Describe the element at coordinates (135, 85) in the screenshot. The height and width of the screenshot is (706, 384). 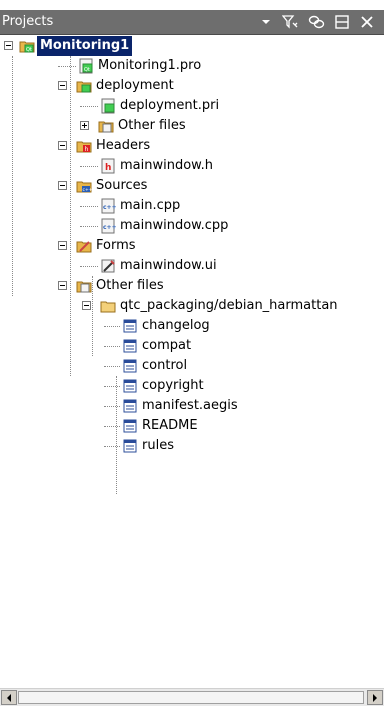
I see `tree-item-label: deployment` at that location.